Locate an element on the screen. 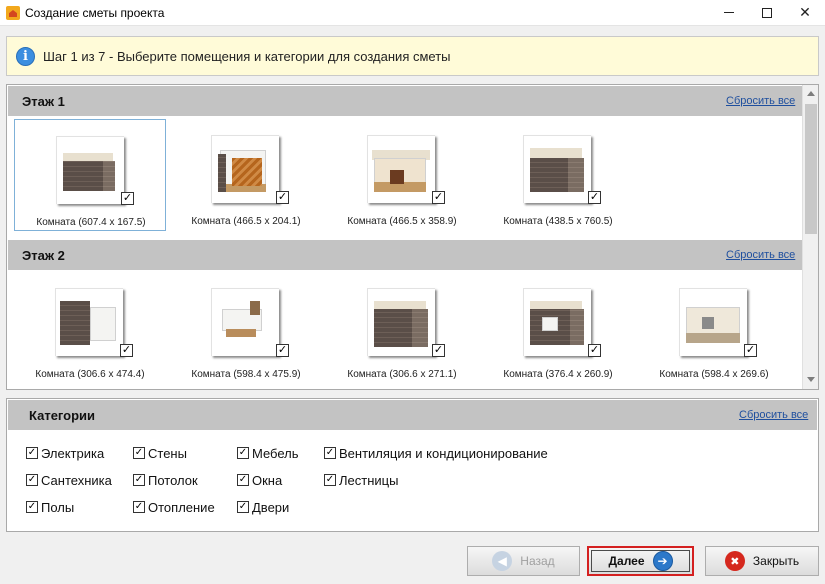 This screenshot has width=825, height=584. room-tile: ✓ Комната (466.5 x 358.9) is located at coordinates (402, 175).